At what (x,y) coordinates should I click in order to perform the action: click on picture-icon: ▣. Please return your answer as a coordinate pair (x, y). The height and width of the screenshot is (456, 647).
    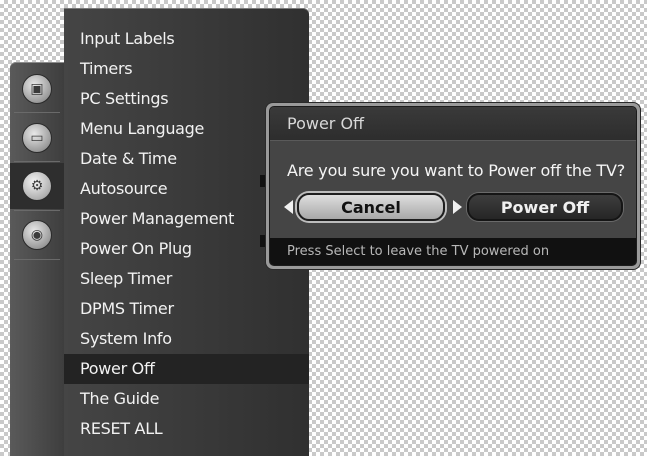
    Looking at the image, I should click on (37, 89).